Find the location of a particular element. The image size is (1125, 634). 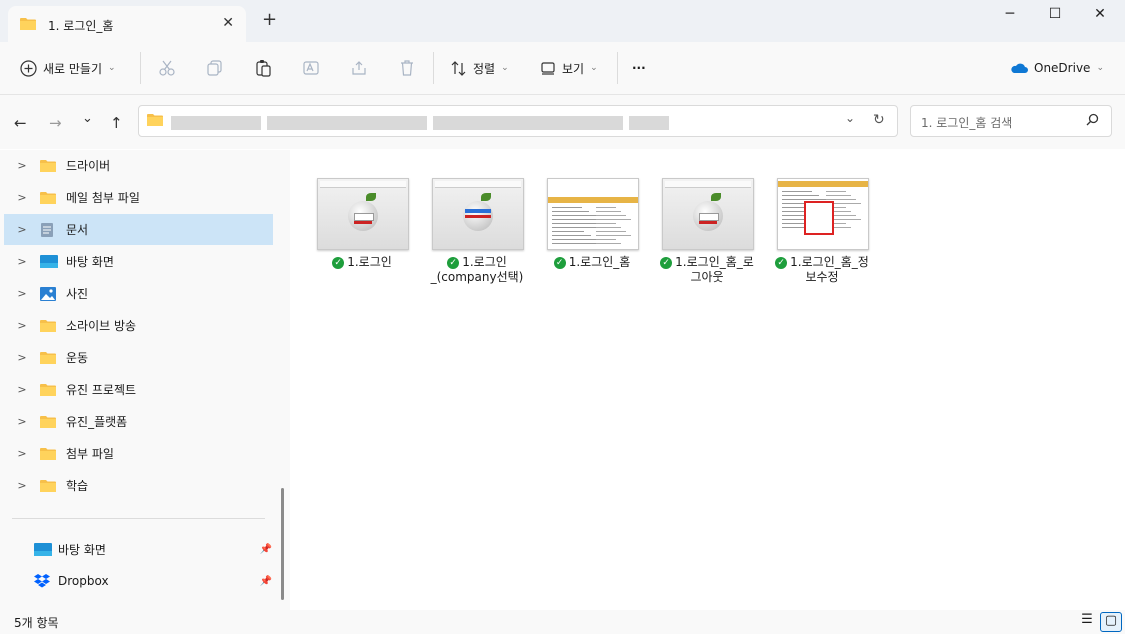

sidebar-item: > 소라이브 방송 is located at coordinates (138, 325).